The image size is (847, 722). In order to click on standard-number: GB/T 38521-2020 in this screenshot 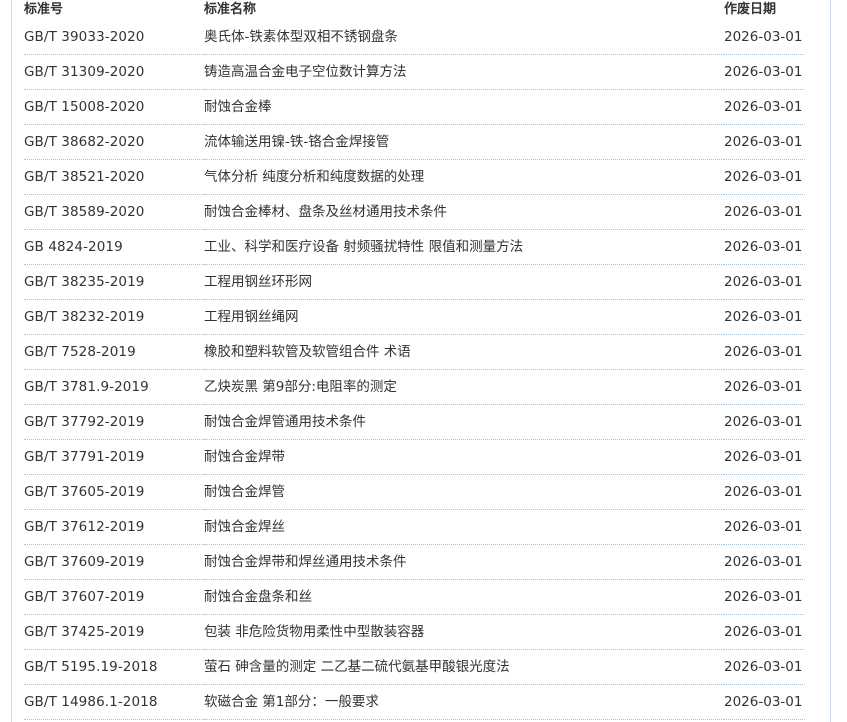, I will do `click(114, 177)`.